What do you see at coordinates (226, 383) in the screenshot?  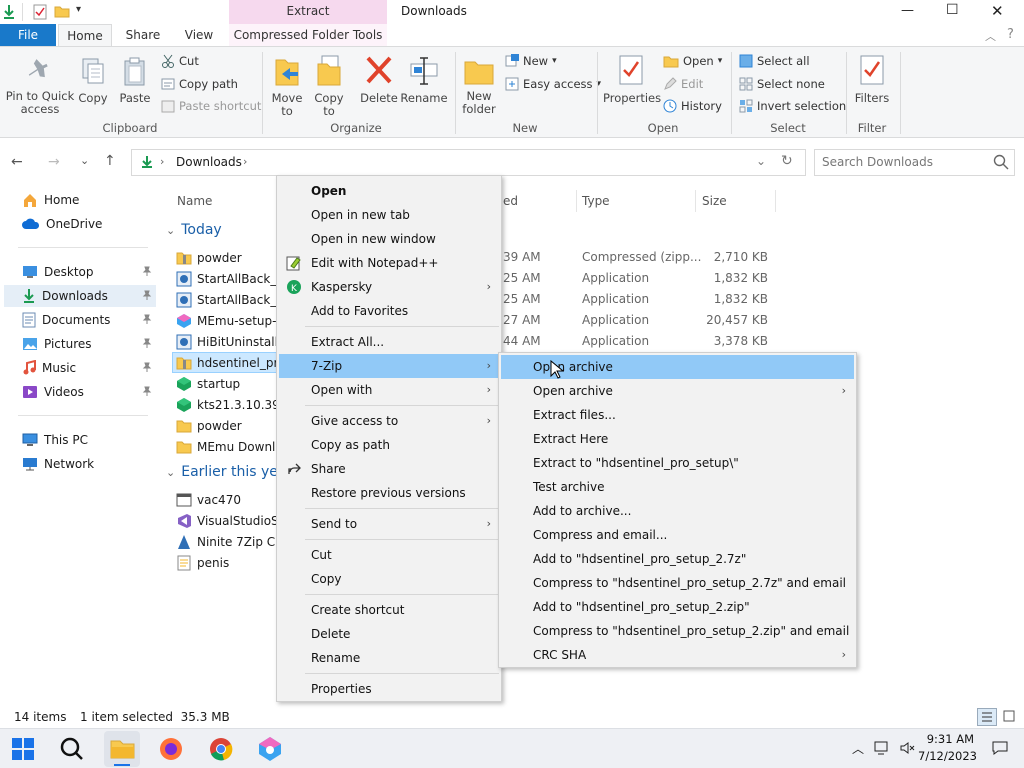 I see `file-row: startup` at bounding box center [226, 383].